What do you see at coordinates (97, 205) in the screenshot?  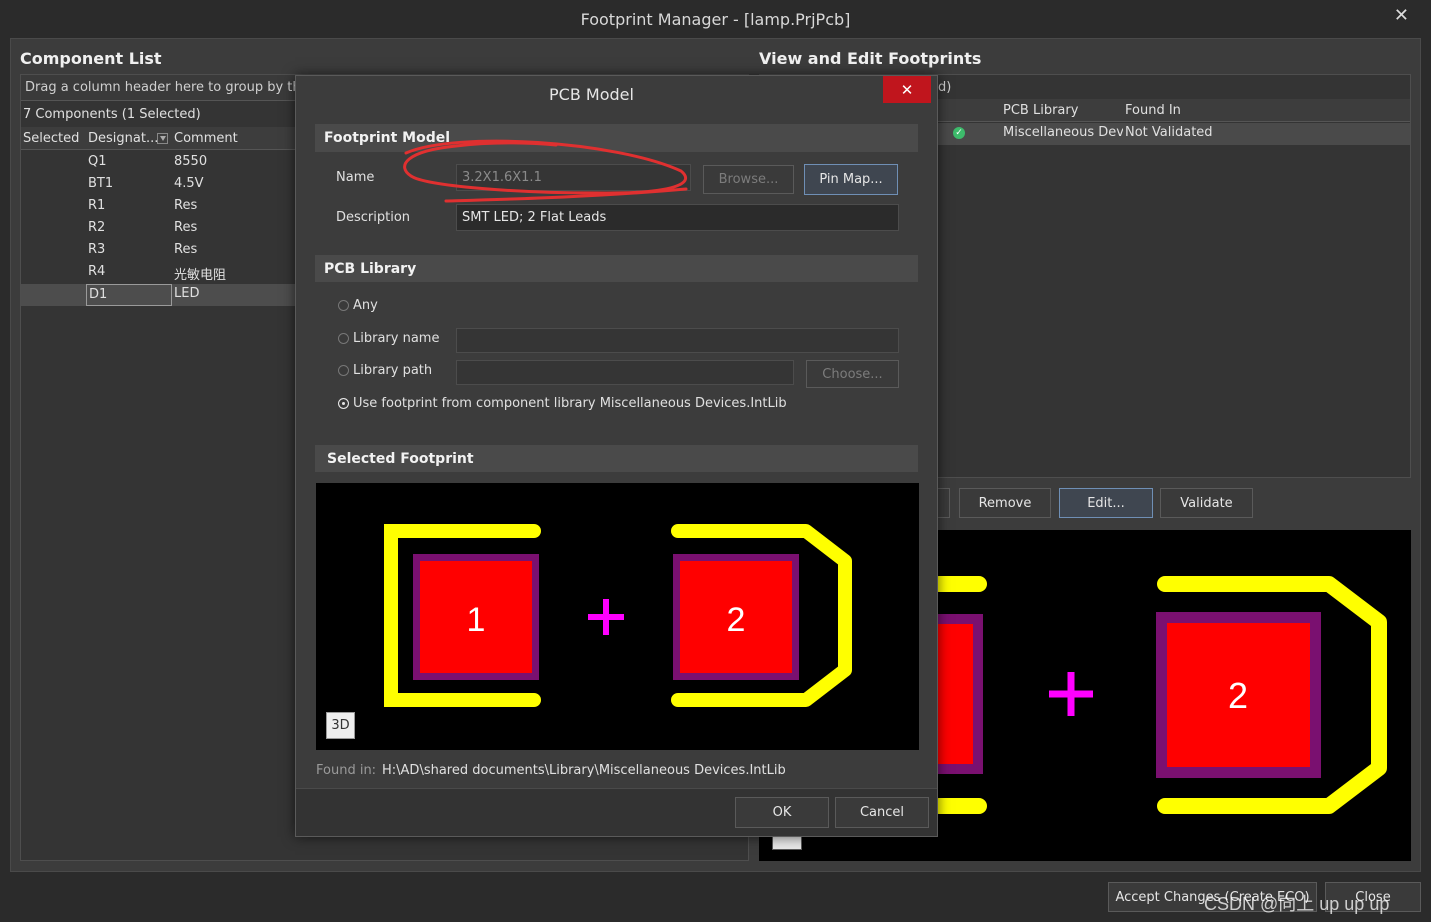 I see `row-designator: R1` at bounding box center [97, 205].